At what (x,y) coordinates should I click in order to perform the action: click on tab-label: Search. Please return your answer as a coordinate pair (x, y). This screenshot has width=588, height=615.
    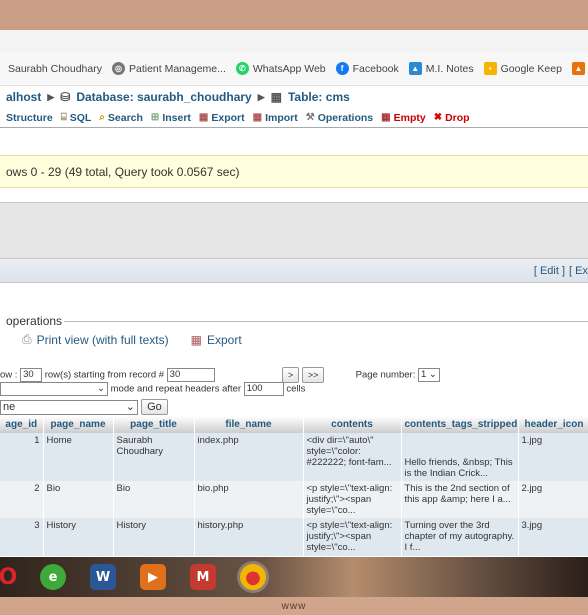
    Looking at the image, I should click on (125, 117).